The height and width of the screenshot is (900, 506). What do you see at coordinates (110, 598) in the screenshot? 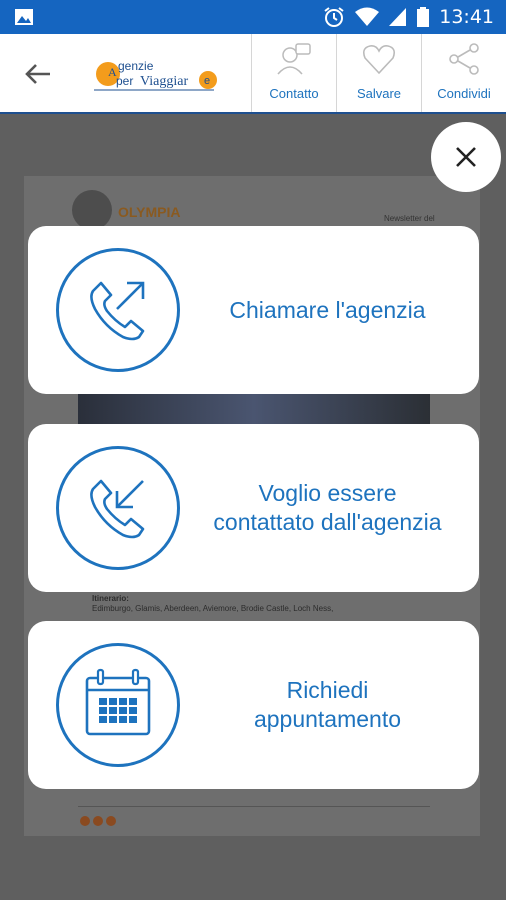
I see `itinerary-title: Itinerario:` at bounding box center [110, 598].